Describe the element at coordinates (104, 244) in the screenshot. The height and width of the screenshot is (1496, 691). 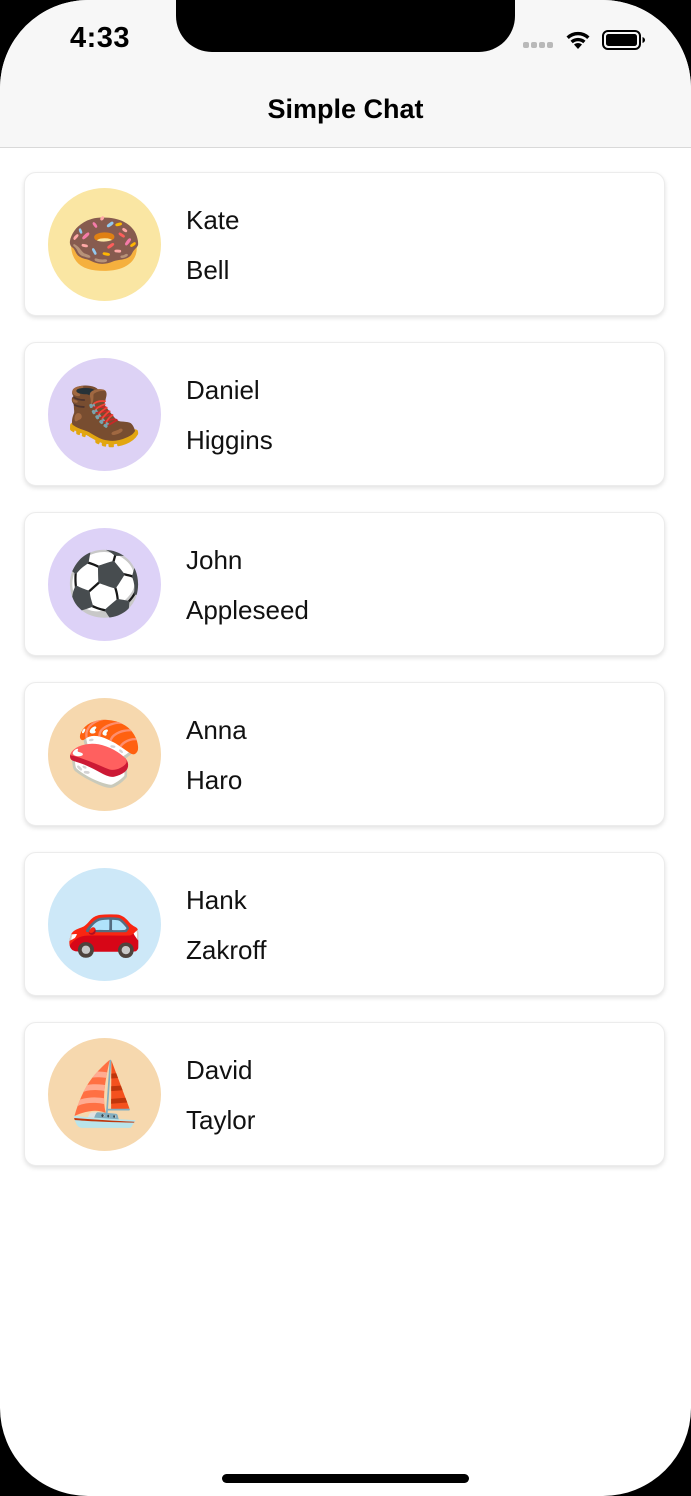
I see `doughnut-icon: 🍩` at that location.